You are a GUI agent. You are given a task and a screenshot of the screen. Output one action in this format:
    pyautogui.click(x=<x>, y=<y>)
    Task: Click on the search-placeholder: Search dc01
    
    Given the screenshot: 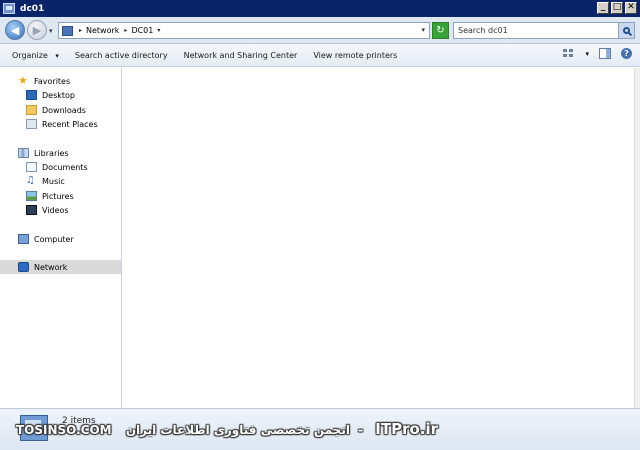 What is the action you would take?
    pyautogui.click(x=483, y=30)
    